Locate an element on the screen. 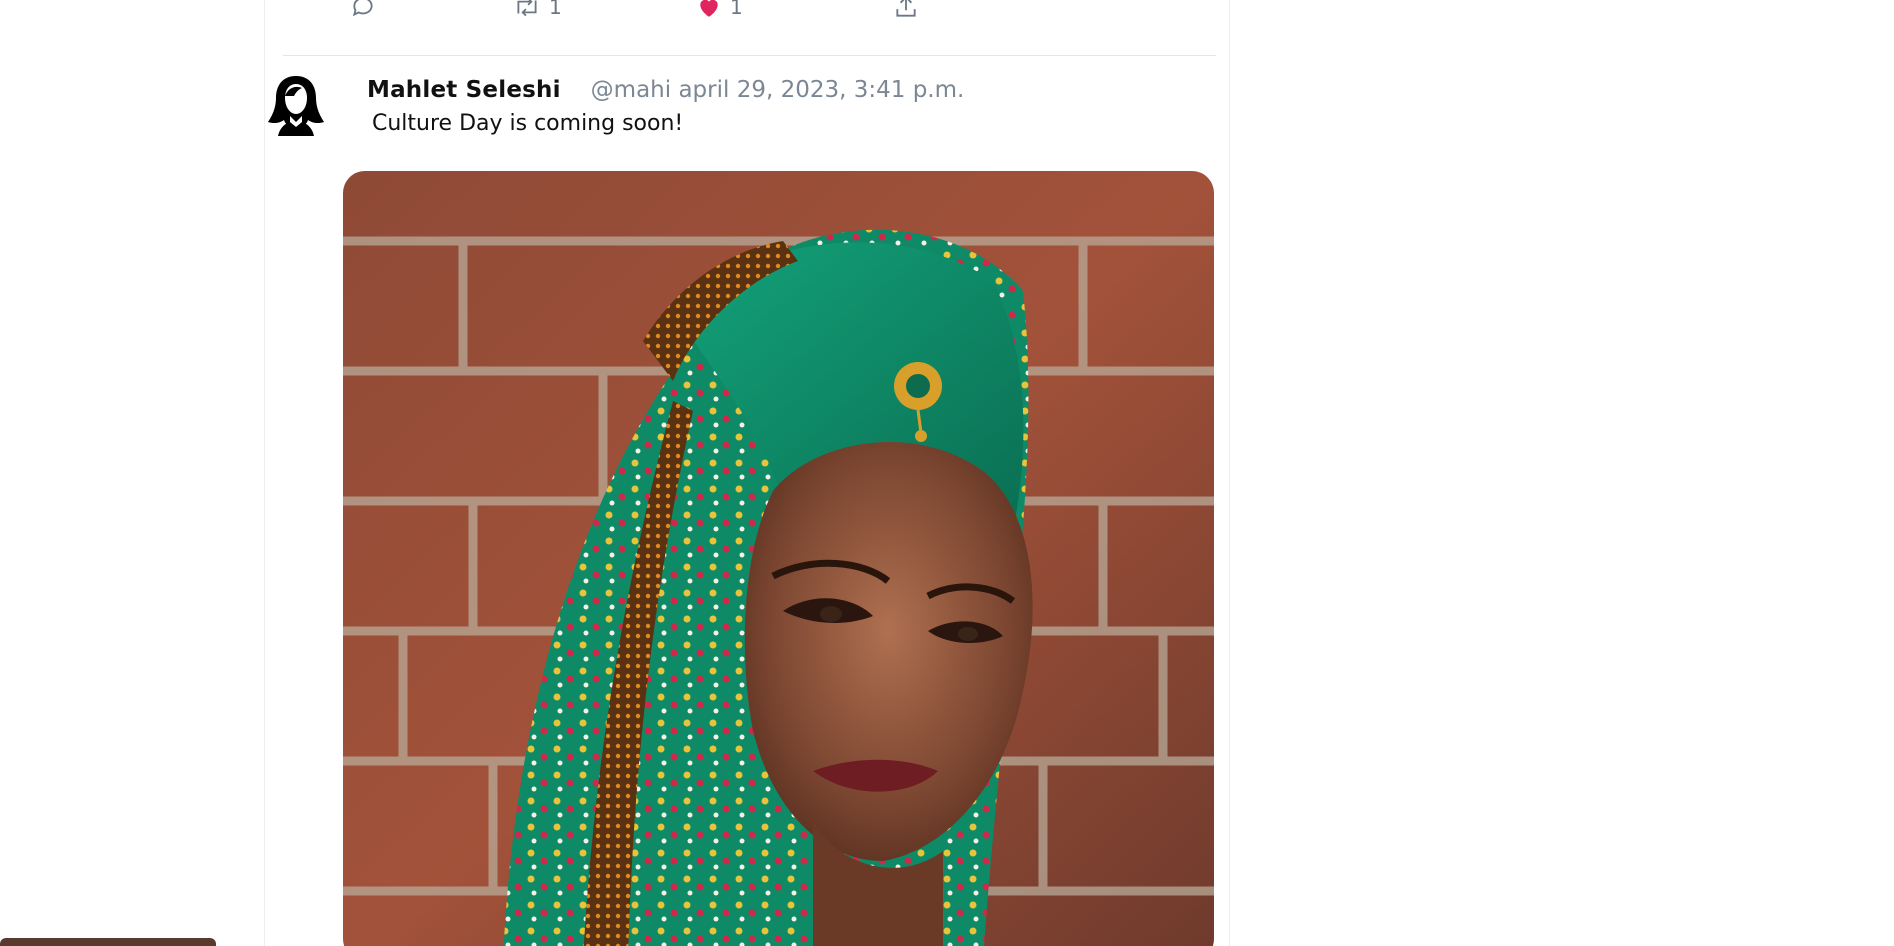 The image size is (1894, 946). avatar is located at coordinates (296, 105).